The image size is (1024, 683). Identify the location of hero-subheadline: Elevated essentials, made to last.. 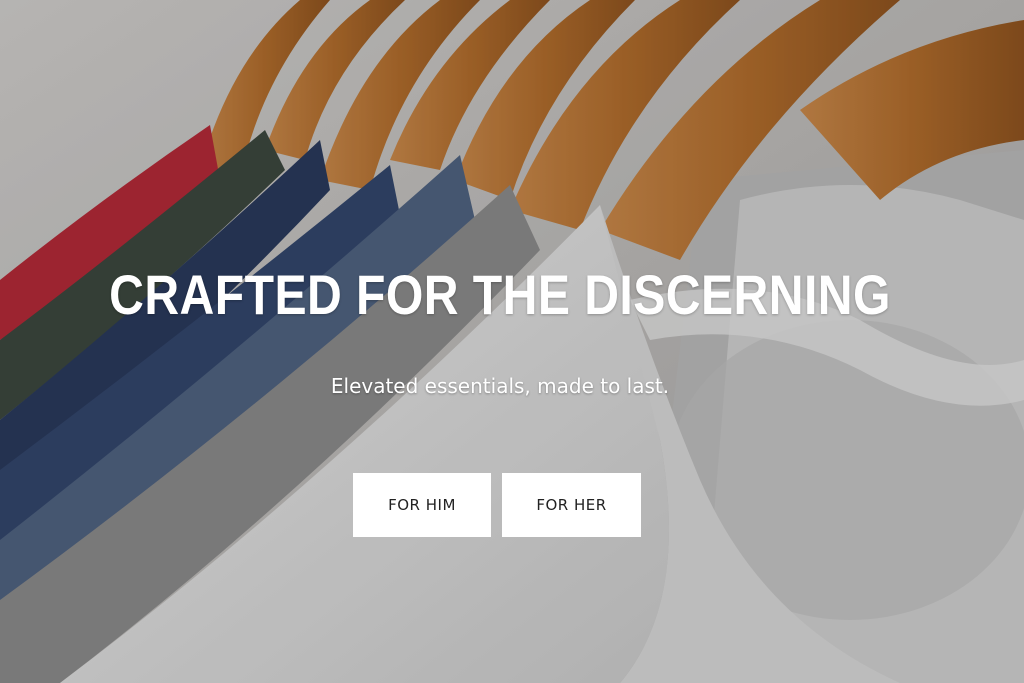
(500, 386).